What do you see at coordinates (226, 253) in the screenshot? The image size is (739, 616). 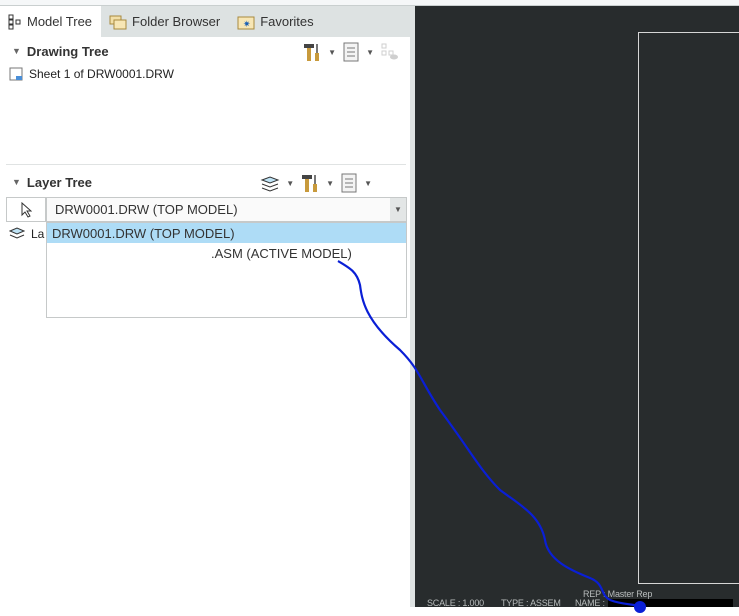 I see `dropdown-option: .ASM (ACTIVE MODEL)` at bounding box center [226, 253].